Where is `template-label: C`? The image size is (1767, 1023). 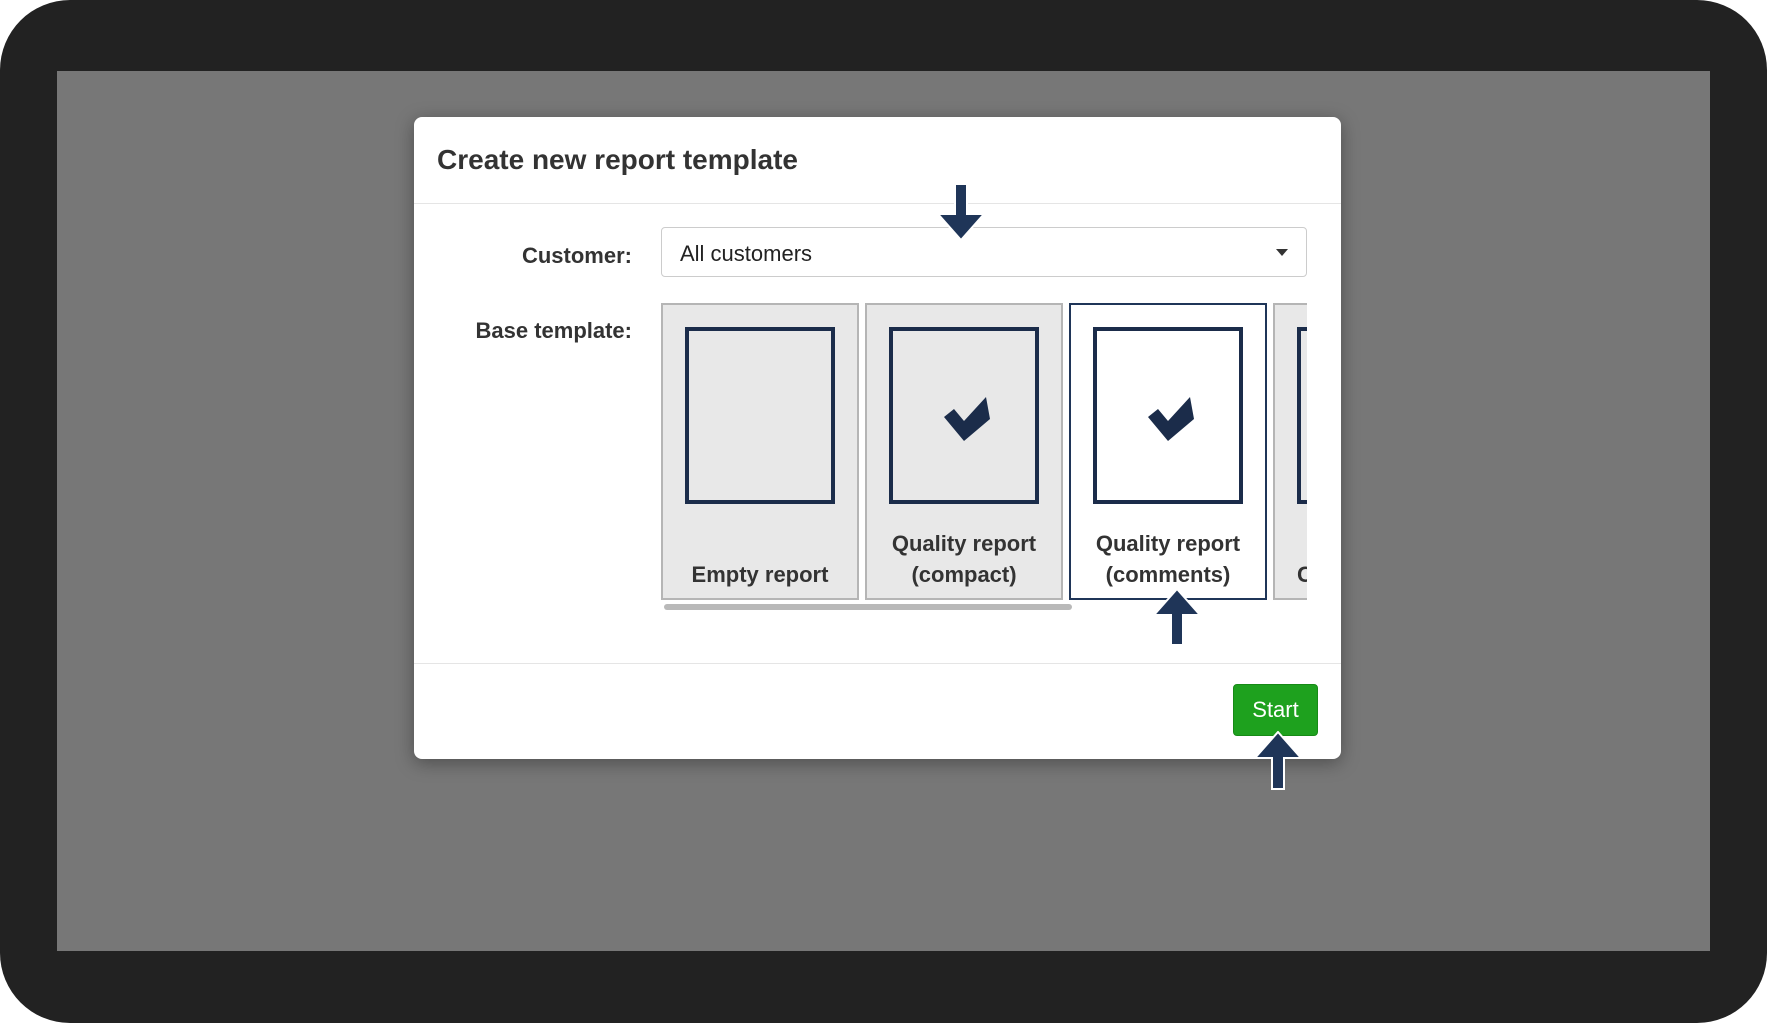 template-label: C is located at coordinates (1302, 574).